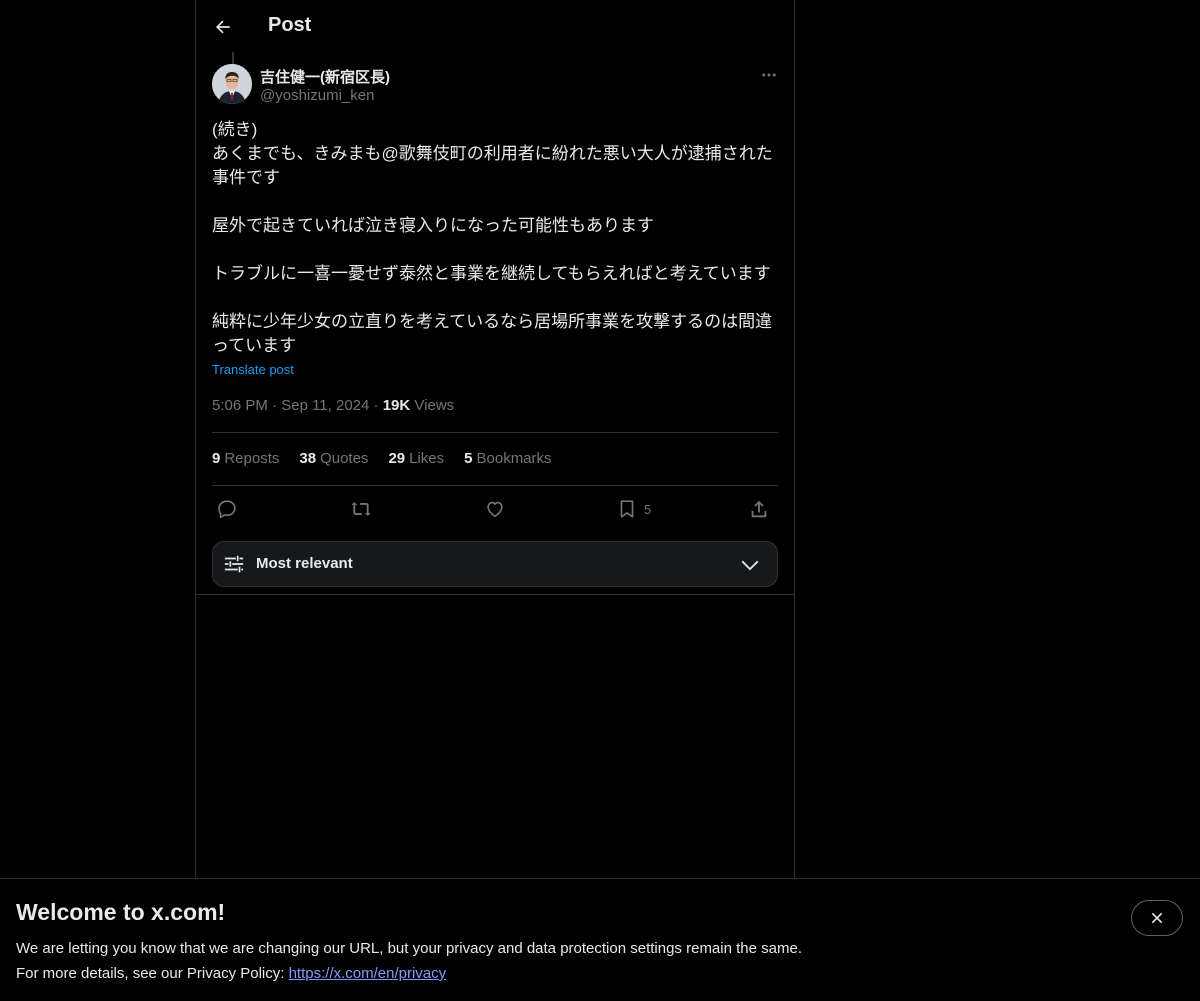  What do you see at coordinates (304, 563) in the screenshot?
I see `sort-selected-value: Most relevant` at bounding box center [304, 563].